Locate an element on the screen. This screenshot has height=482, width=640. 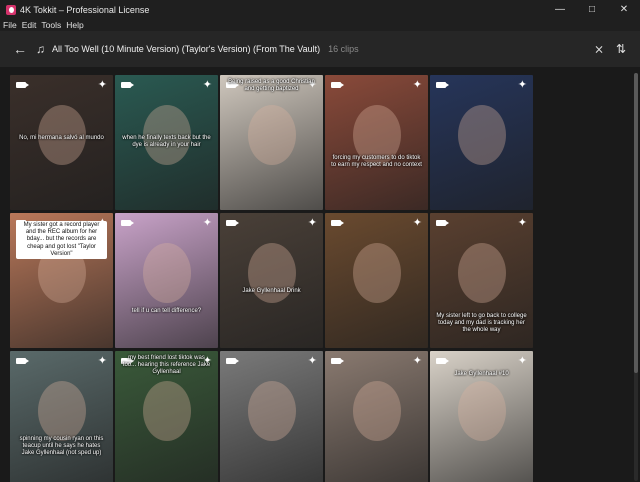
clip-tile: ✦ tell if u can tell difference? is located at coordinates (166, 280).